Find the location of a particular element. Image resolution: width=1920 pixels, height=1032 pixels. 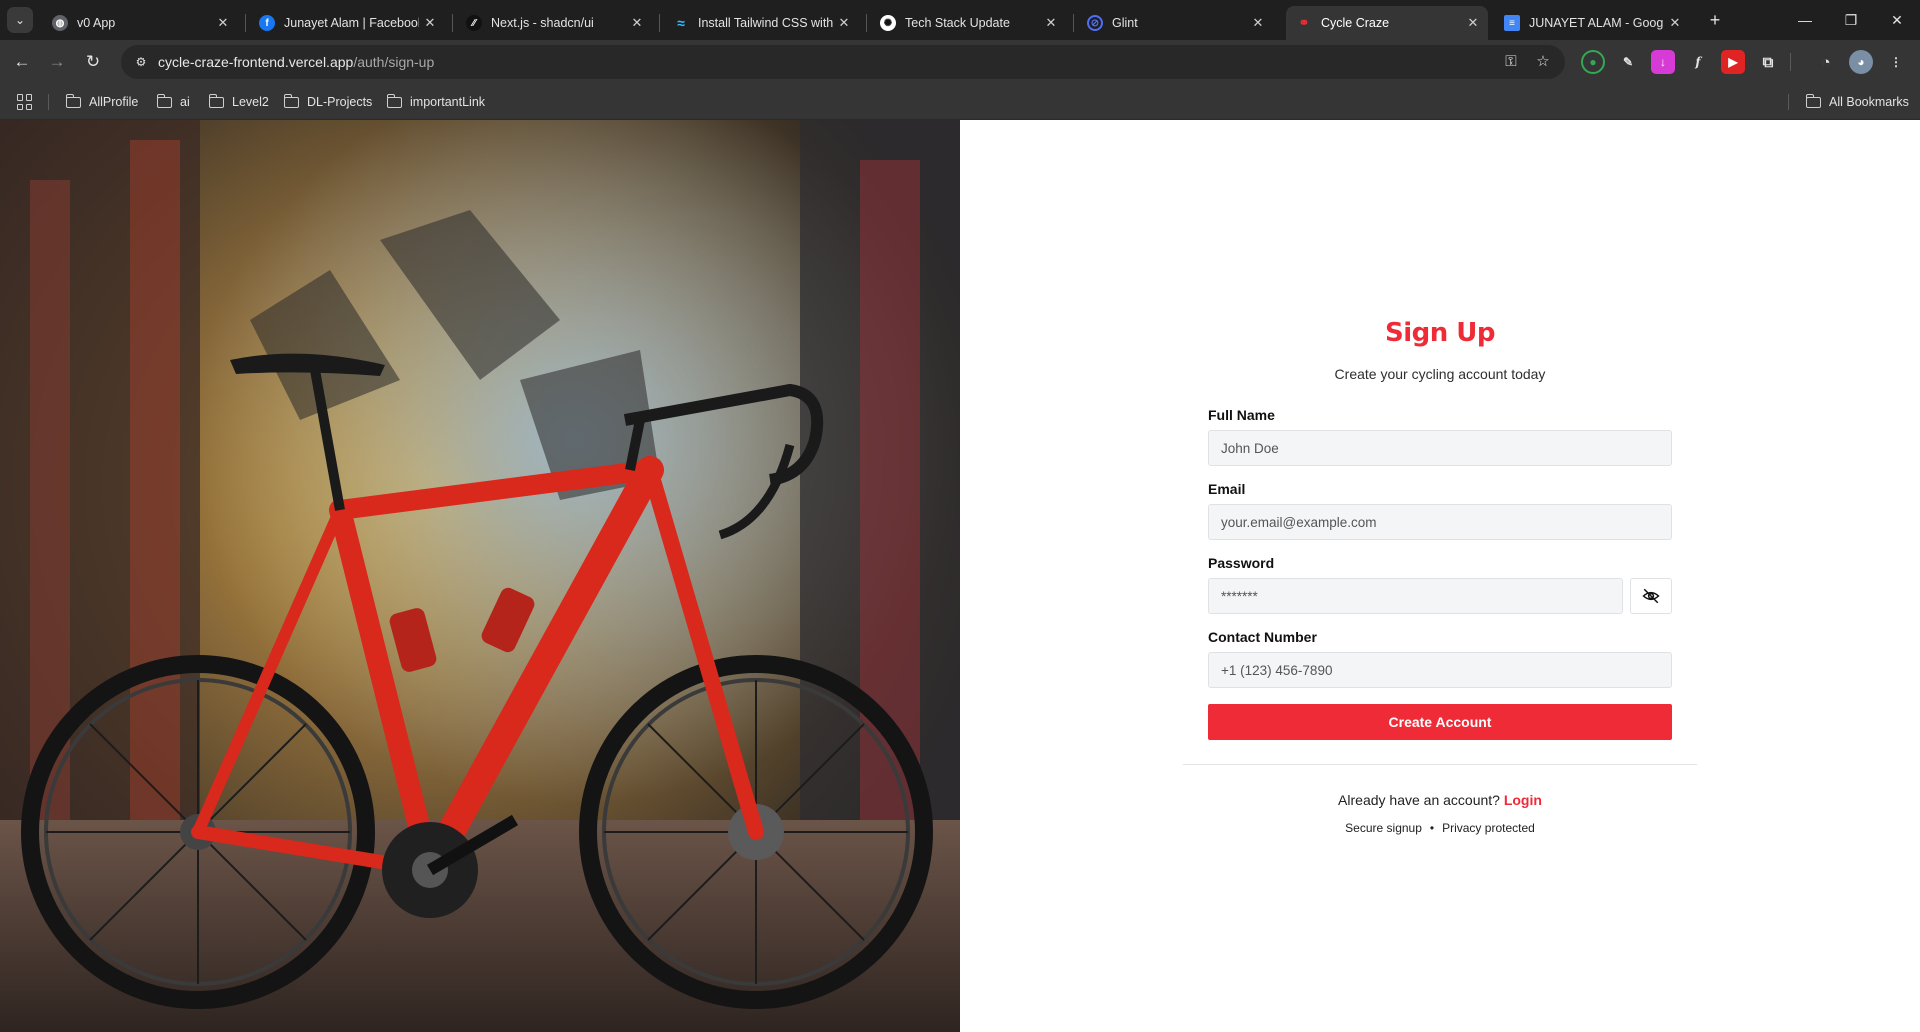

page-title: Sign Up is located at coordinates (1440, 333).